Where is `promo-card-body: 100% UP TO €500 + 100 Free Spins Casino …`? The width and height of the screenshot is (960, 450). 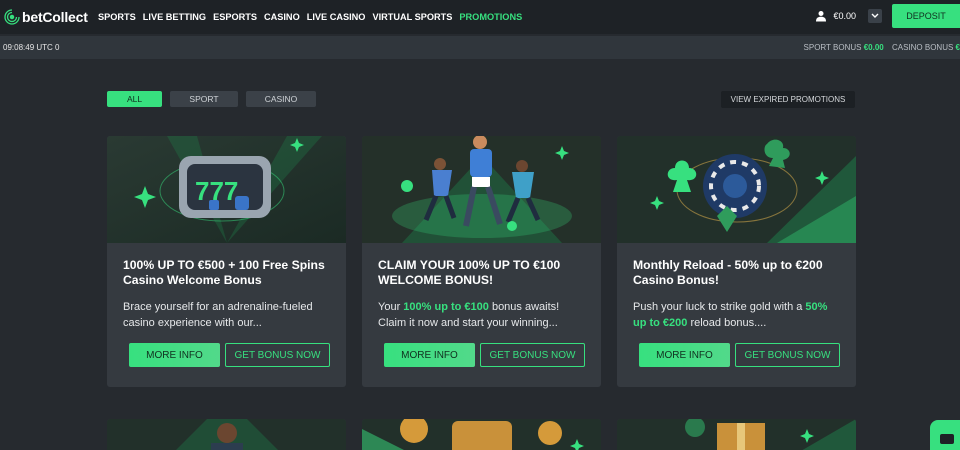
promo-card-body: 100% UP TO €500 + 100 Free Spins Casino … is located at coordinates (226, 287).